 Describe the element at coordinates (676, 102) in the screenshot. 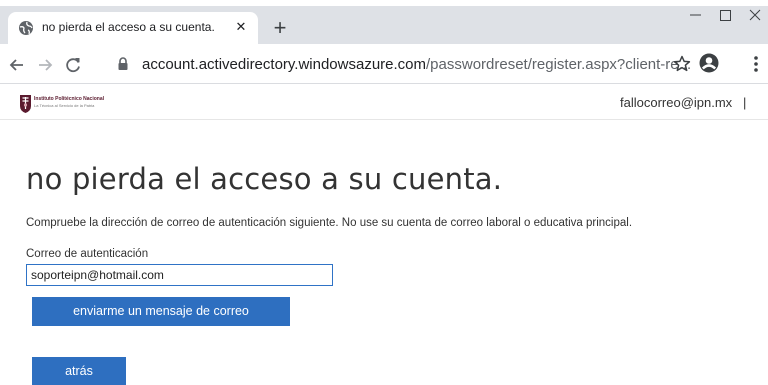

I see `signed-in-user-email: fallocorreo@ipn.mx` at that location.